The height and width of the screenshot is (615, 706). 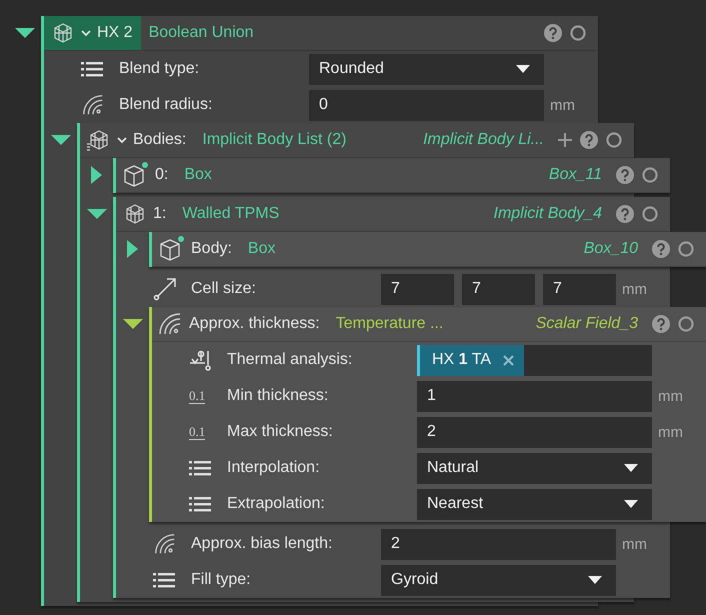 What do you see at coordinates (159, 69) in the screenshot?
I see `field-label: Blend type:` at bounding box center [159, 69].